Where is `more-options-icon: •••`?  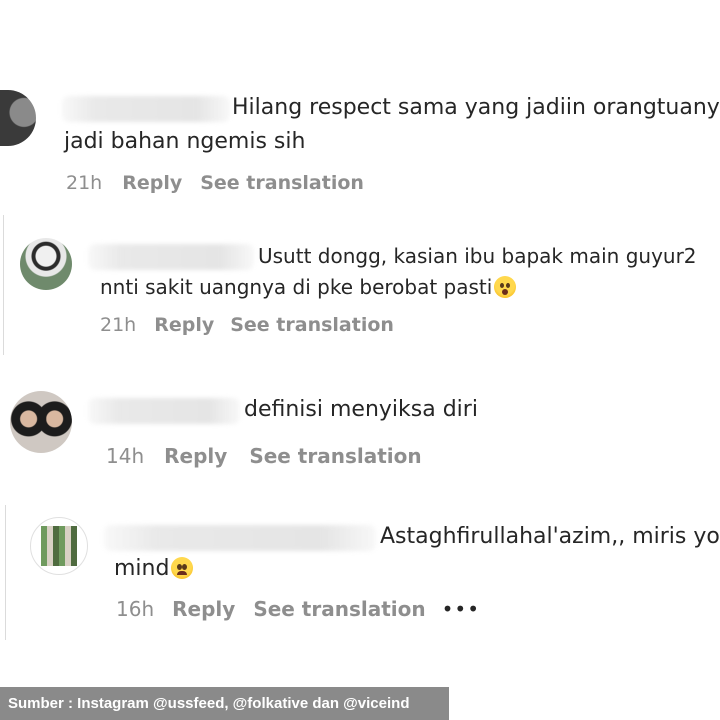 more-options-icon: ••• is located at coordinates (461, 609).